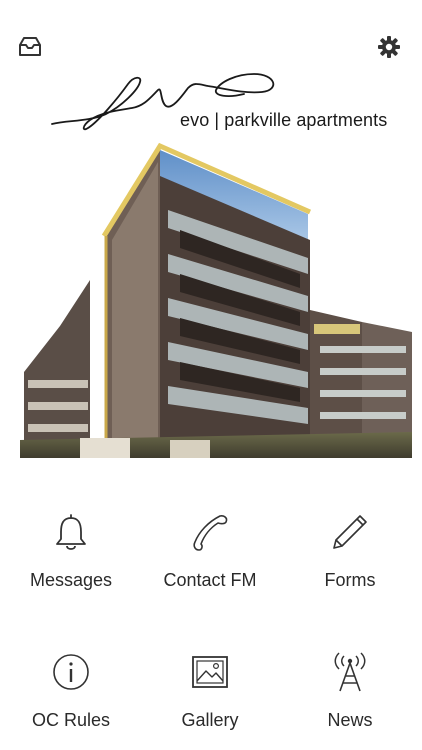 Image resolution: width=422 pixels, height=750 pixels. I want to click on brand-logo: evo | parkville apartments, so click(217, 103).